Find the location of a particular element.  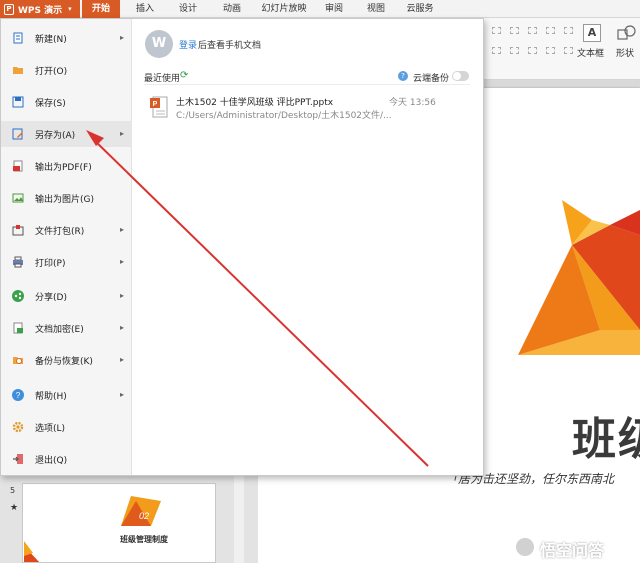

menu-item-export-pdf: 输出为PDF(F) is located at coordinates (66, 166).